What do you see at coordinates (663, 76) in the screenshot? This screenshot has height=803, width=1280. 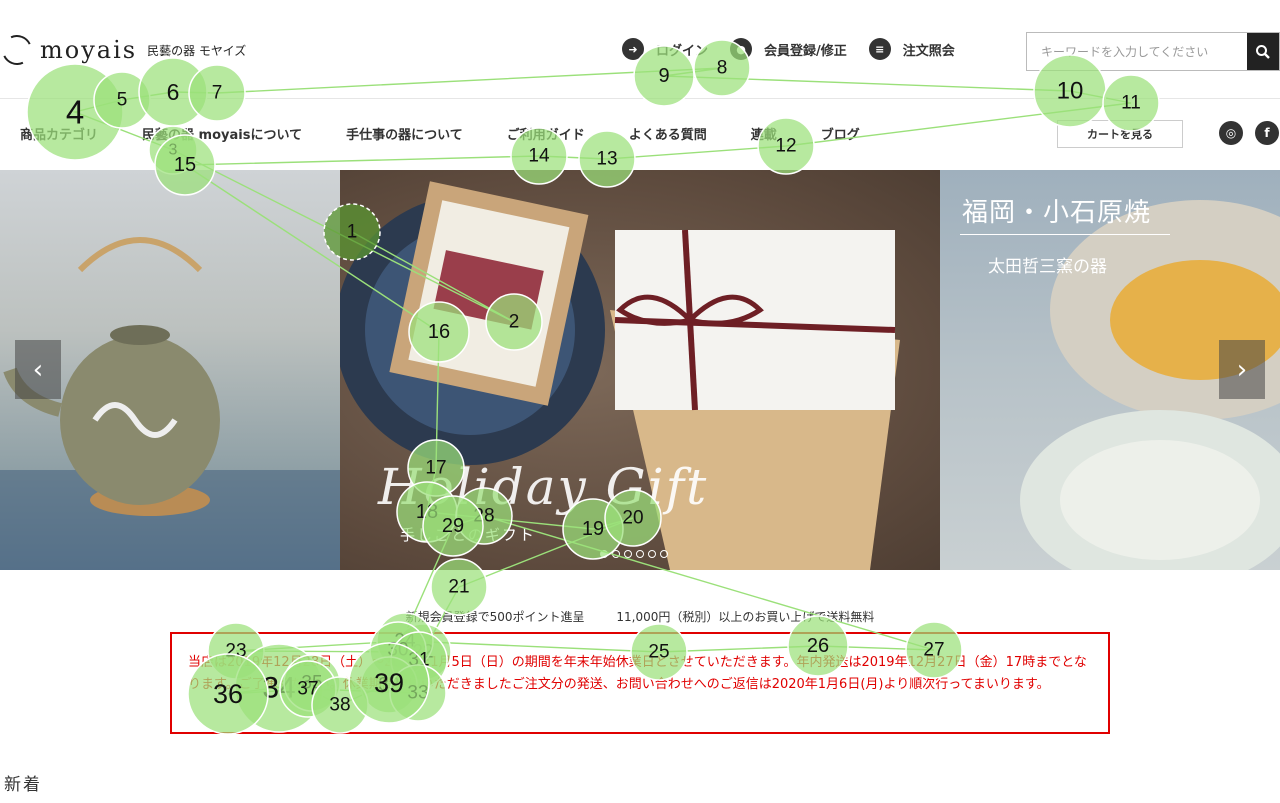 I see `gaze-point-label: 9` at bounding box center [663, 76].